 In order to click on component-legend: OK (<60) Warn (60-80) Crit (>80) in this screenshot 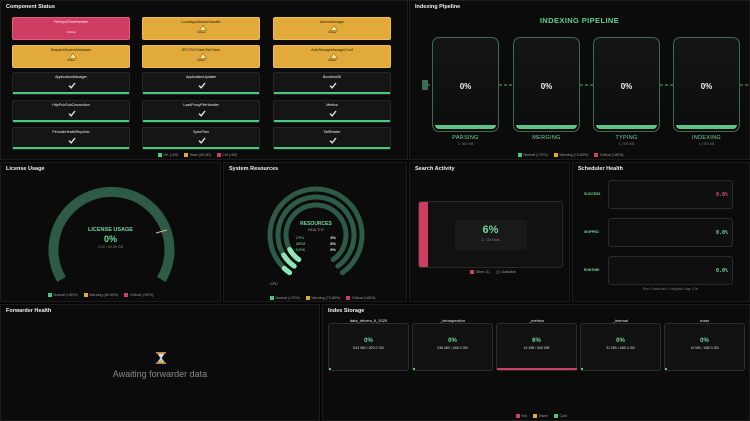, I will do `click(197, 155)`.